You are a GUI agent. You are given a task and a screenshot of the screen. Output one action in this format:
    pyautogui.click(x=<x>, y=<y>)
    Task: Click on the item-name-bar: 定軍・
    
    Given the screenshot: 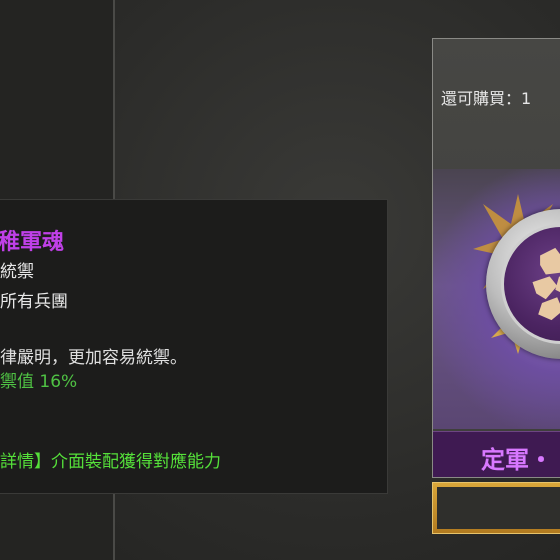 What is the action you would take?
    pyautogui.click(x=496, y=454)
    